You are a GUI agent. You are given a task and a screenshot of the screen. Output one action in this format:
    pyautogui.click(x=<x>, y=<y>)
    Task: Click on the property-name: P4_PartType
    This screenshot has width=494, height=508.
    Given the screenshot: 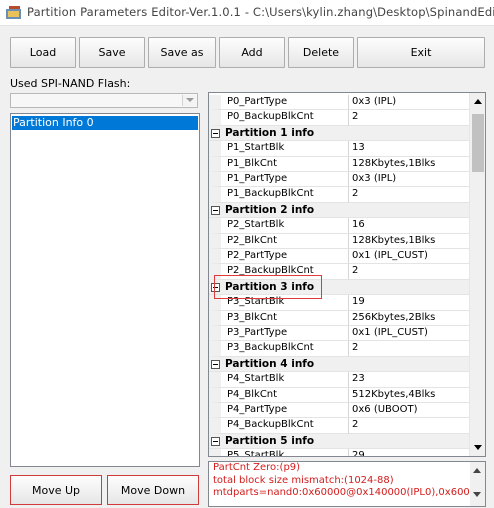 What is the action you would take?
    pyautogui.click(x=279, y=411)
    